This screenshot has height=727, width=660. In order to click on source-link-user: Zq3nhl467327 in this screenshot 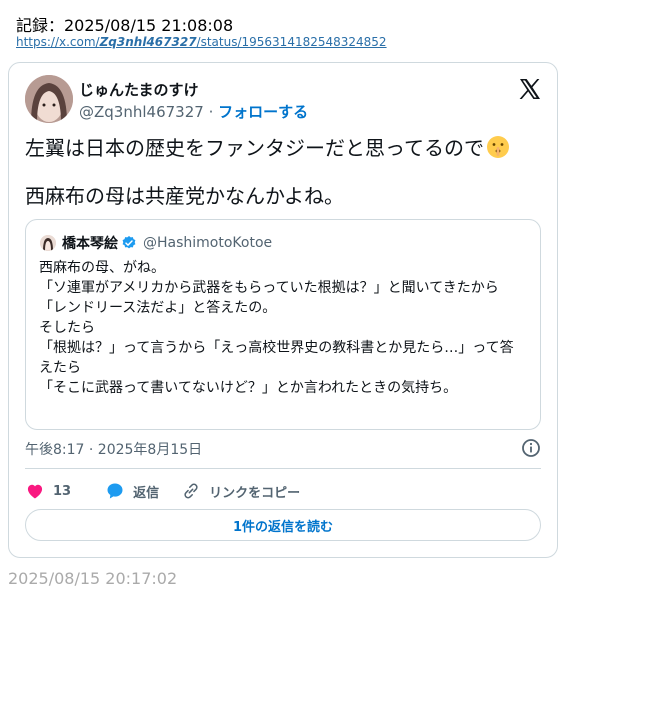, I will do `click(148, 42)`.